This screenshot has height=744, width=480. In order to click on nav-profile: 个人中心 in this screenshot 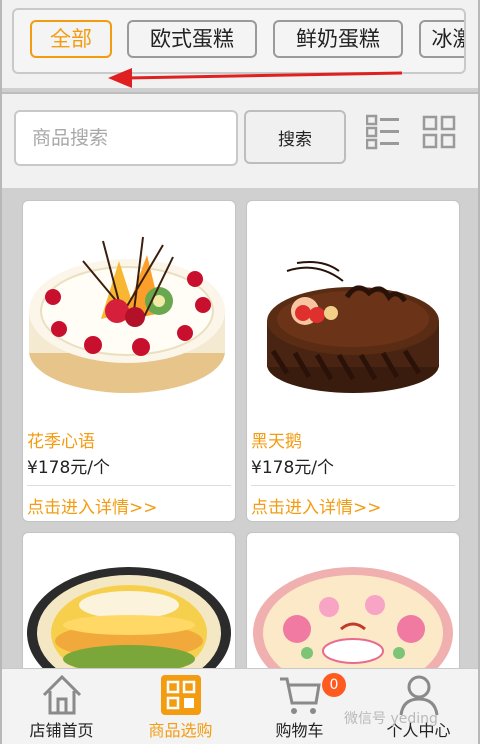, I will do `click(418, 706)`.